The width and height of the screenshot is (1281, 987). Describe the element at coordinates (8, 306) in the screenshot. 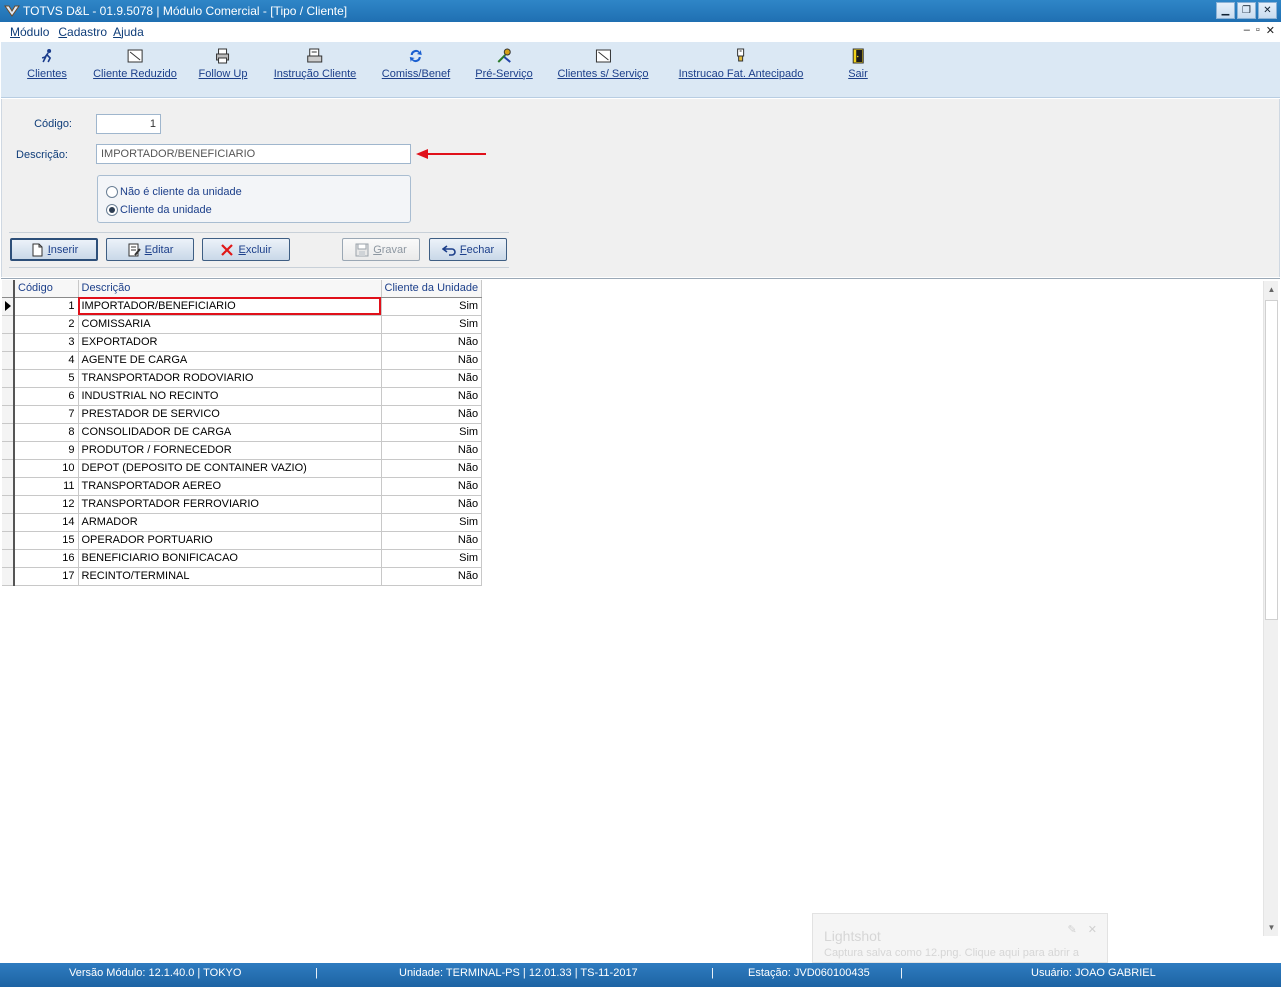

I see `row-pointer-icon` at that location.